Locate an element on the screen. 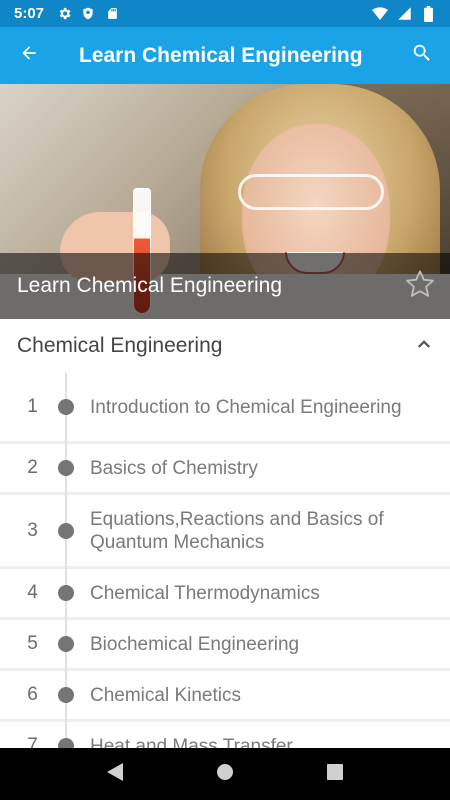 This screenshot has width=450, height=800. status-right-icons is located at coordinates (404, 13).